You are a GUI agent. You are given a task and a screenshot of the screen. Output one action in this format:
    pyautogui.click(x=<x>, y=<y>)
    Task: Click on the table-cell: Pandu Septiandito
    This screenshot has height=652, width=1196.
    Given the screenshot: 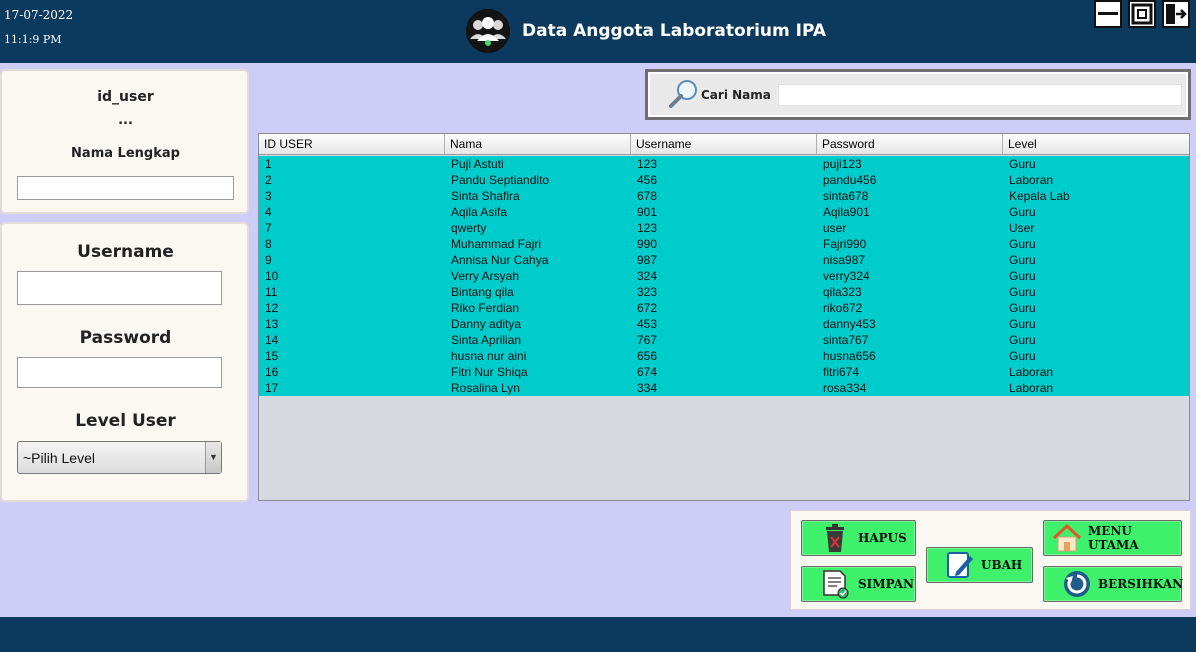 What is the action you would take?
    pyautogui.click(x=500, y=180)
    